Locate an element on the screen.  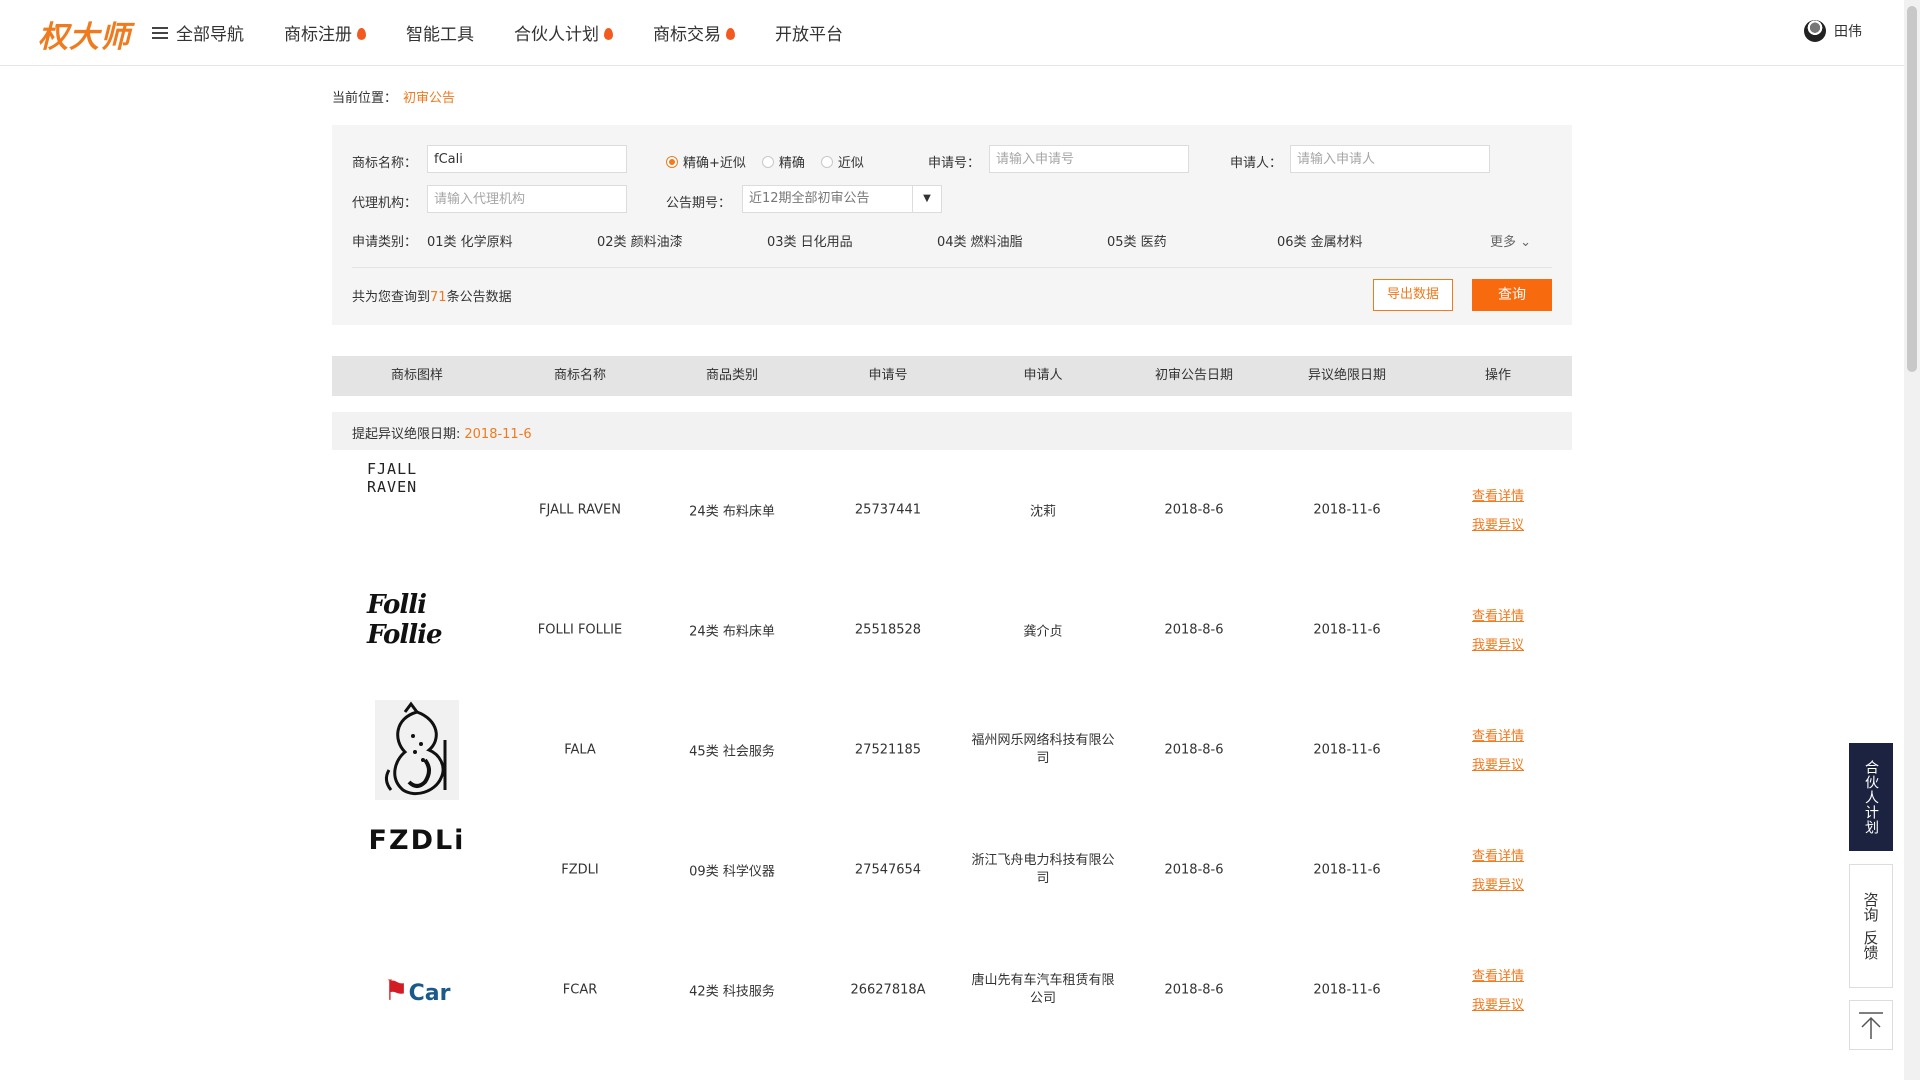
count-number: 71 is located at coordinates (438, 297).